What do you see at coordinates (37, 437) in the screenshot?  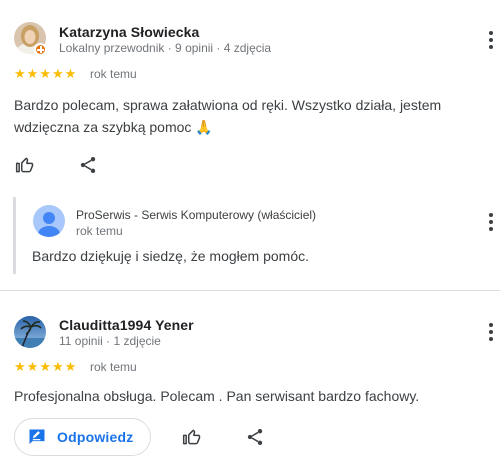 I see `reply-icon` at bounding box center [37, 437].